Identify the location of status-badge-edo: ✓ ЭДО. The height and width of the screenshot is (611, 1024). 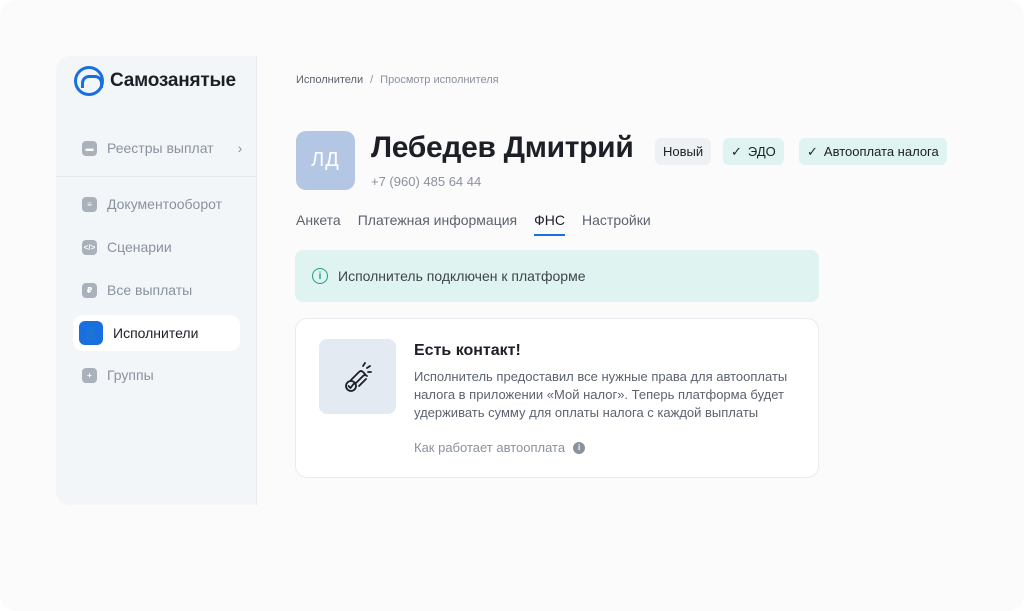
(753, 151).